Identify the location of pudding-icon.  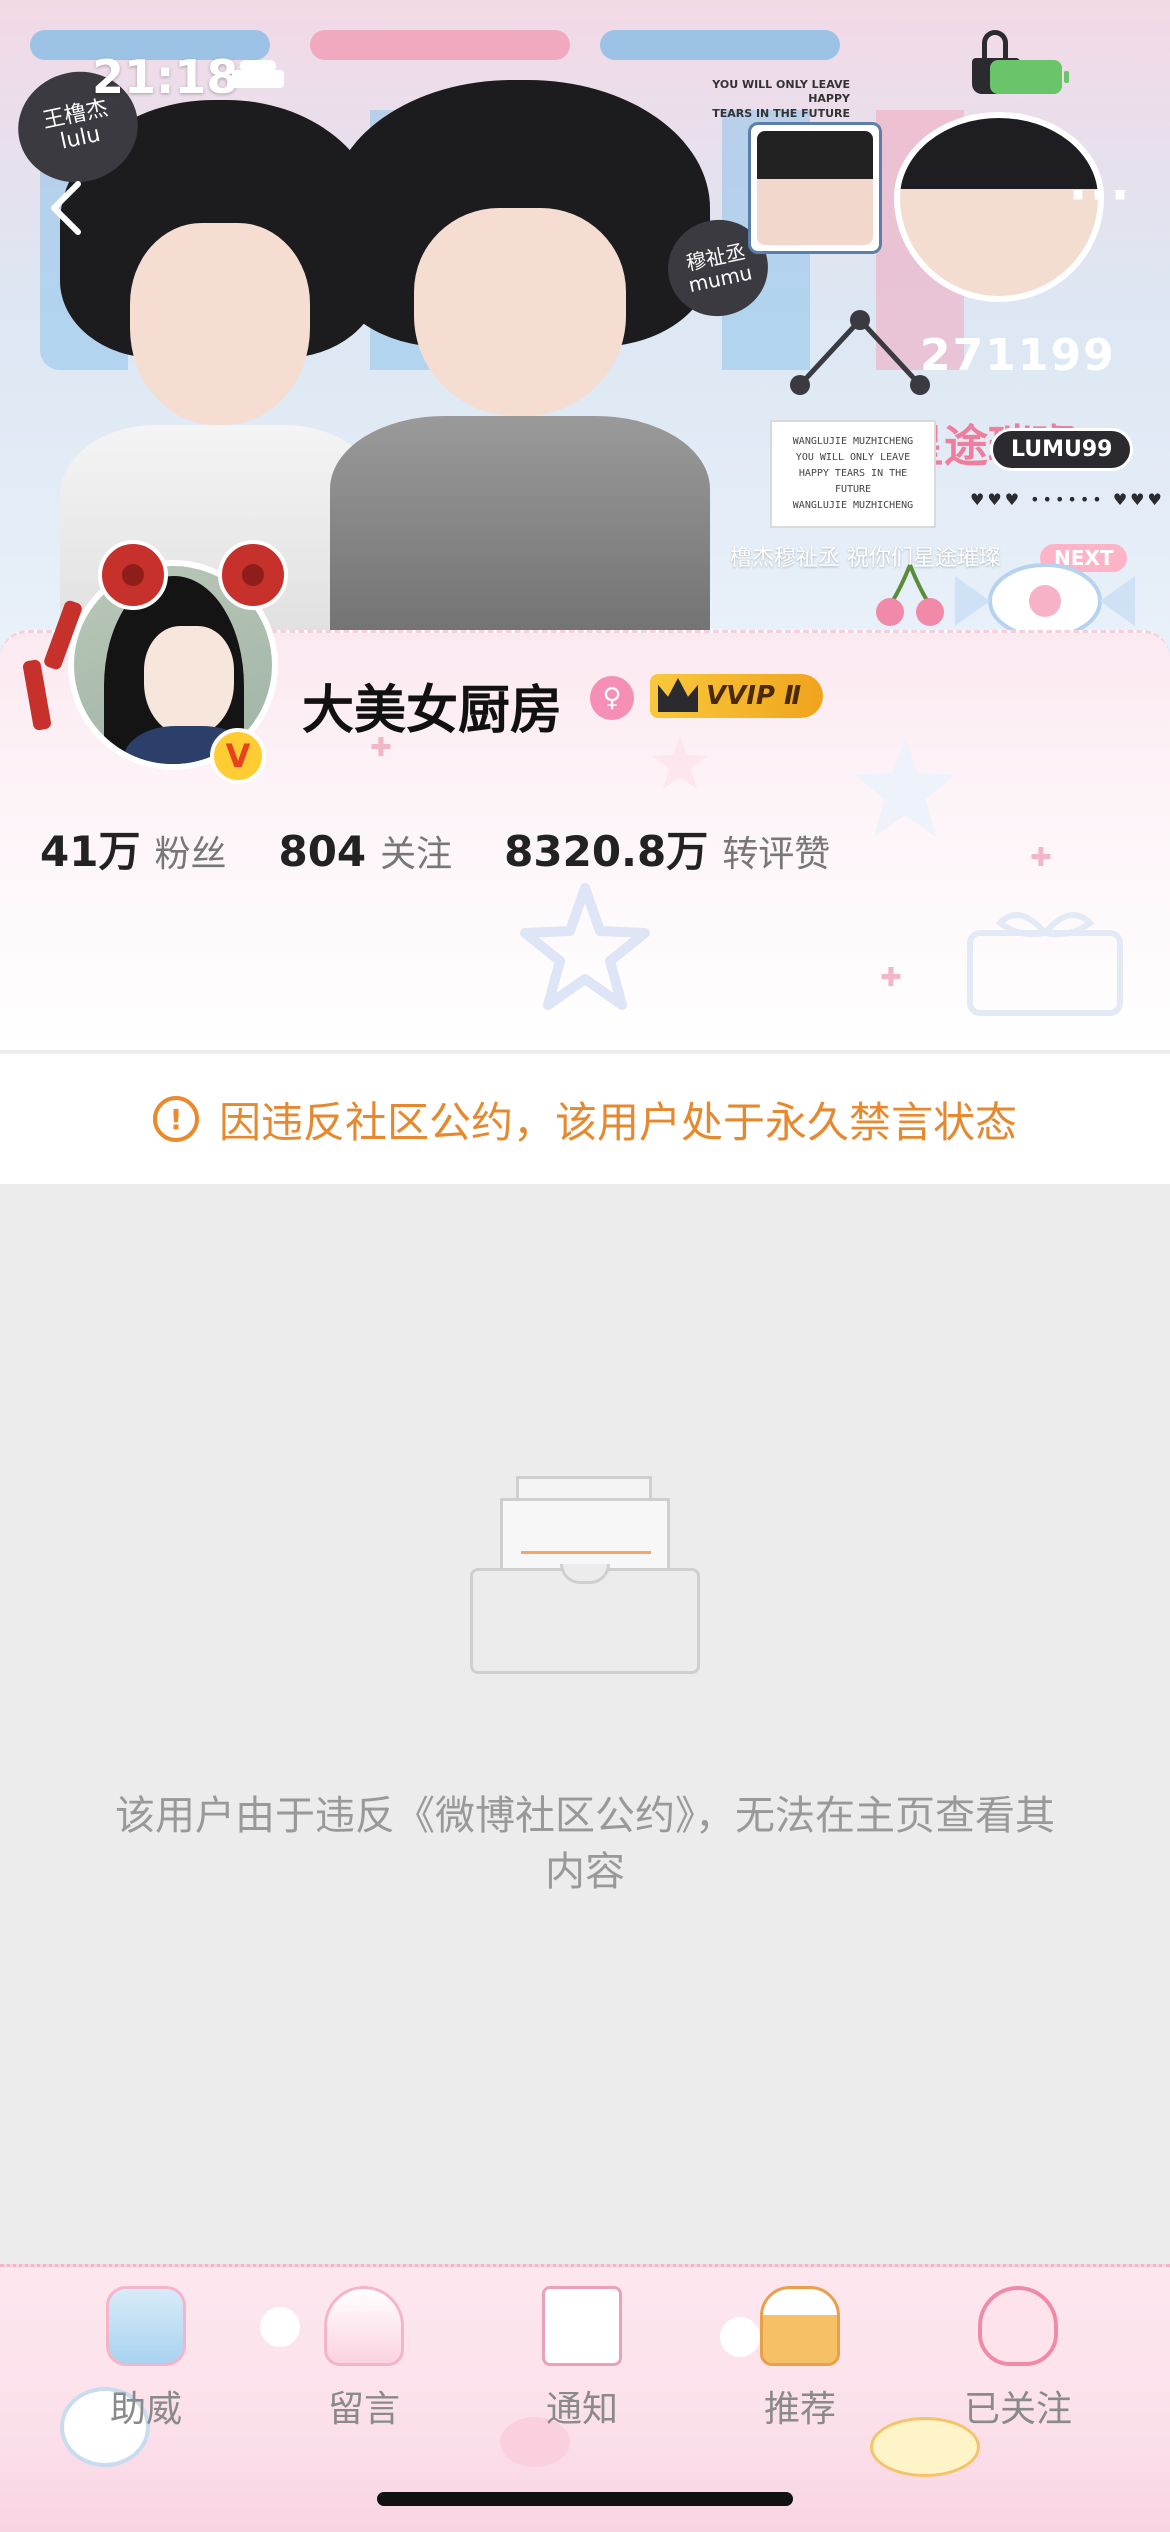
(800, 2326).